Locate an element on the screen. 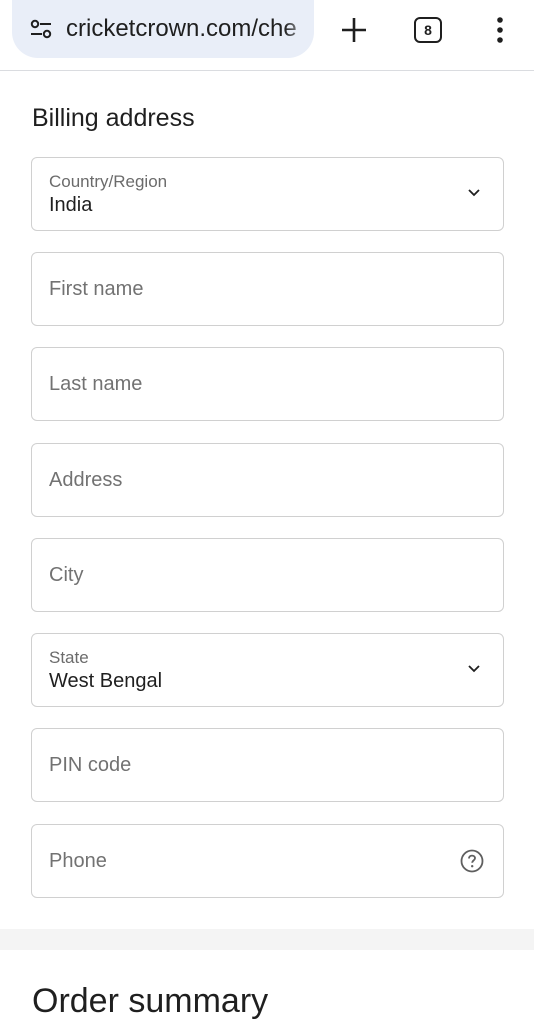 Image resolution: width=534 pixels, height=1024 pixels. tab-count: 8 is located at coordinates (428, 30).